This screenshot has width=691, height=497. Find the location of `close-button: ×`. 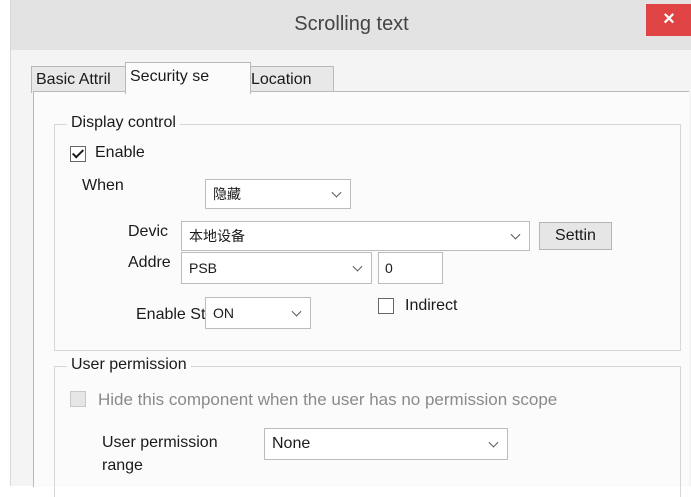

close-button: × is located at coordinates (668, 20).